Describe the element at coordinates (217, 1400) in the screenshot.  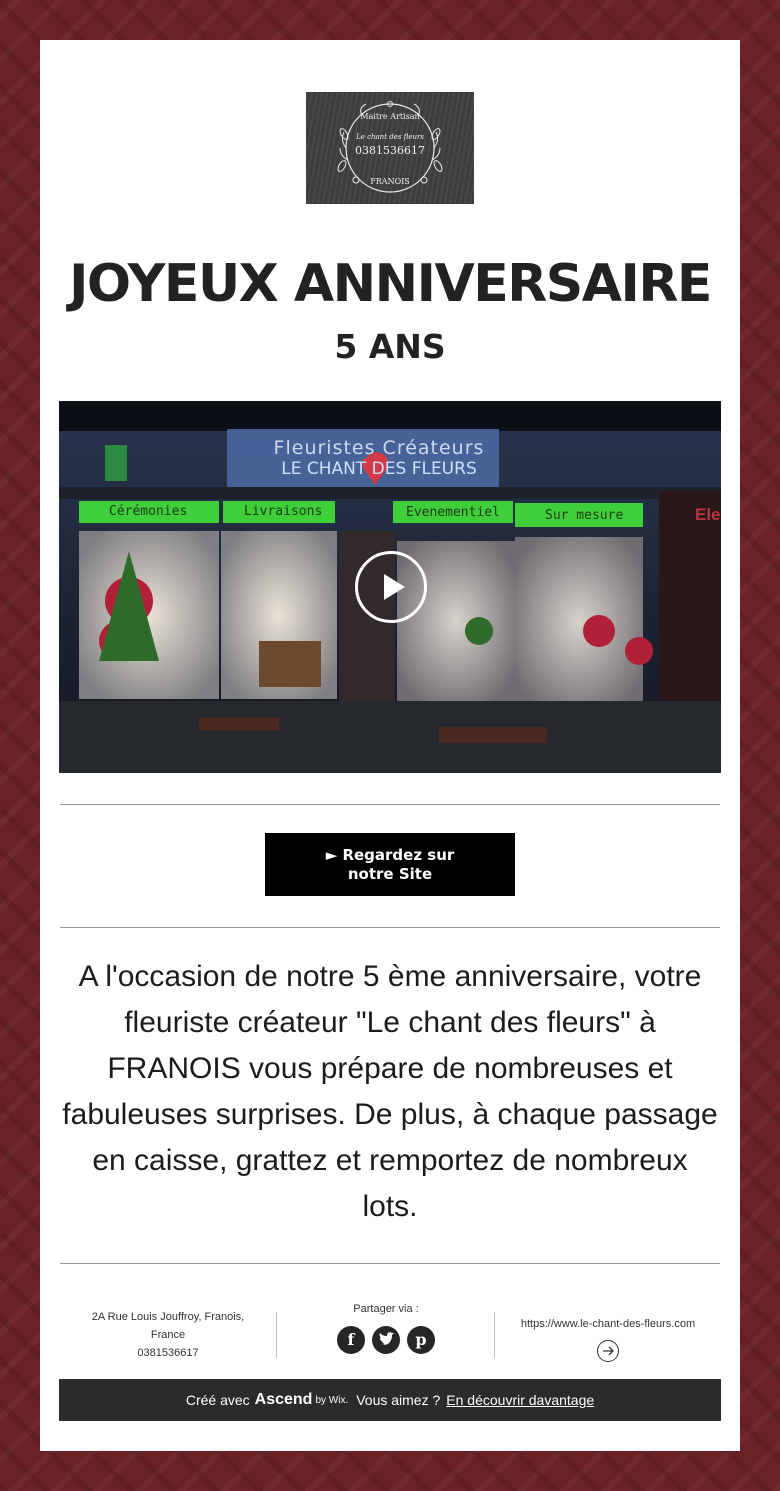
I see `created-with-text: Créé avec` at that location.